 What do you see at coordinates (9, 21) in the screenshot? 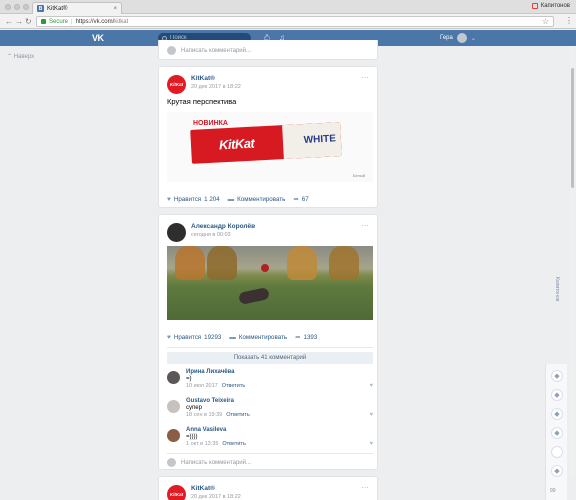
I see `back-arrow-icon: ←` at bounding box center [9, 21].